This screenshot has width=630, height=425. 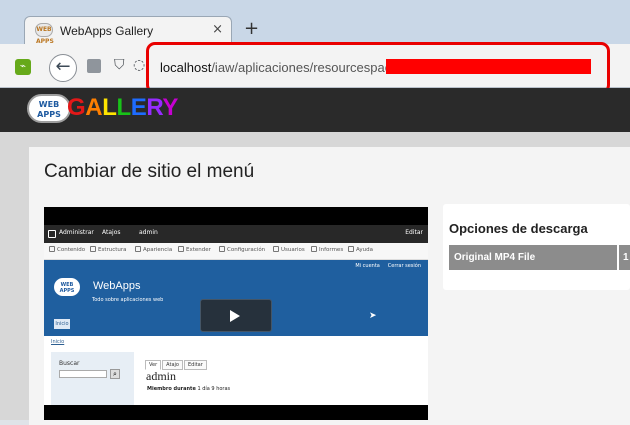 I want to click on video-toolbar-item: Estructura, so click(x=112, y=250).